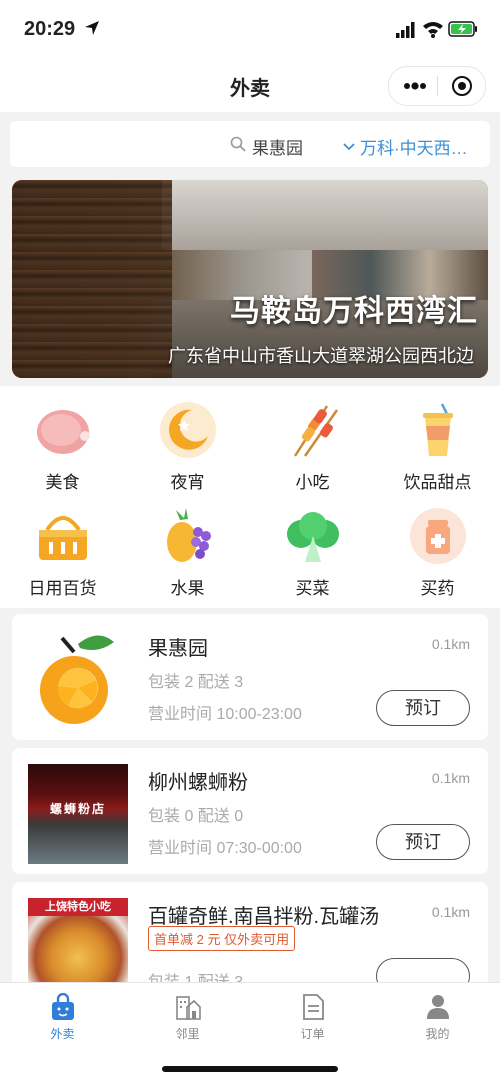 The height and width of the screenshot is (1083, 500). What do you see at coordinates (437, 588) in the screenshot?
I see `category-label: 买药` at bounding box center [437, 588].